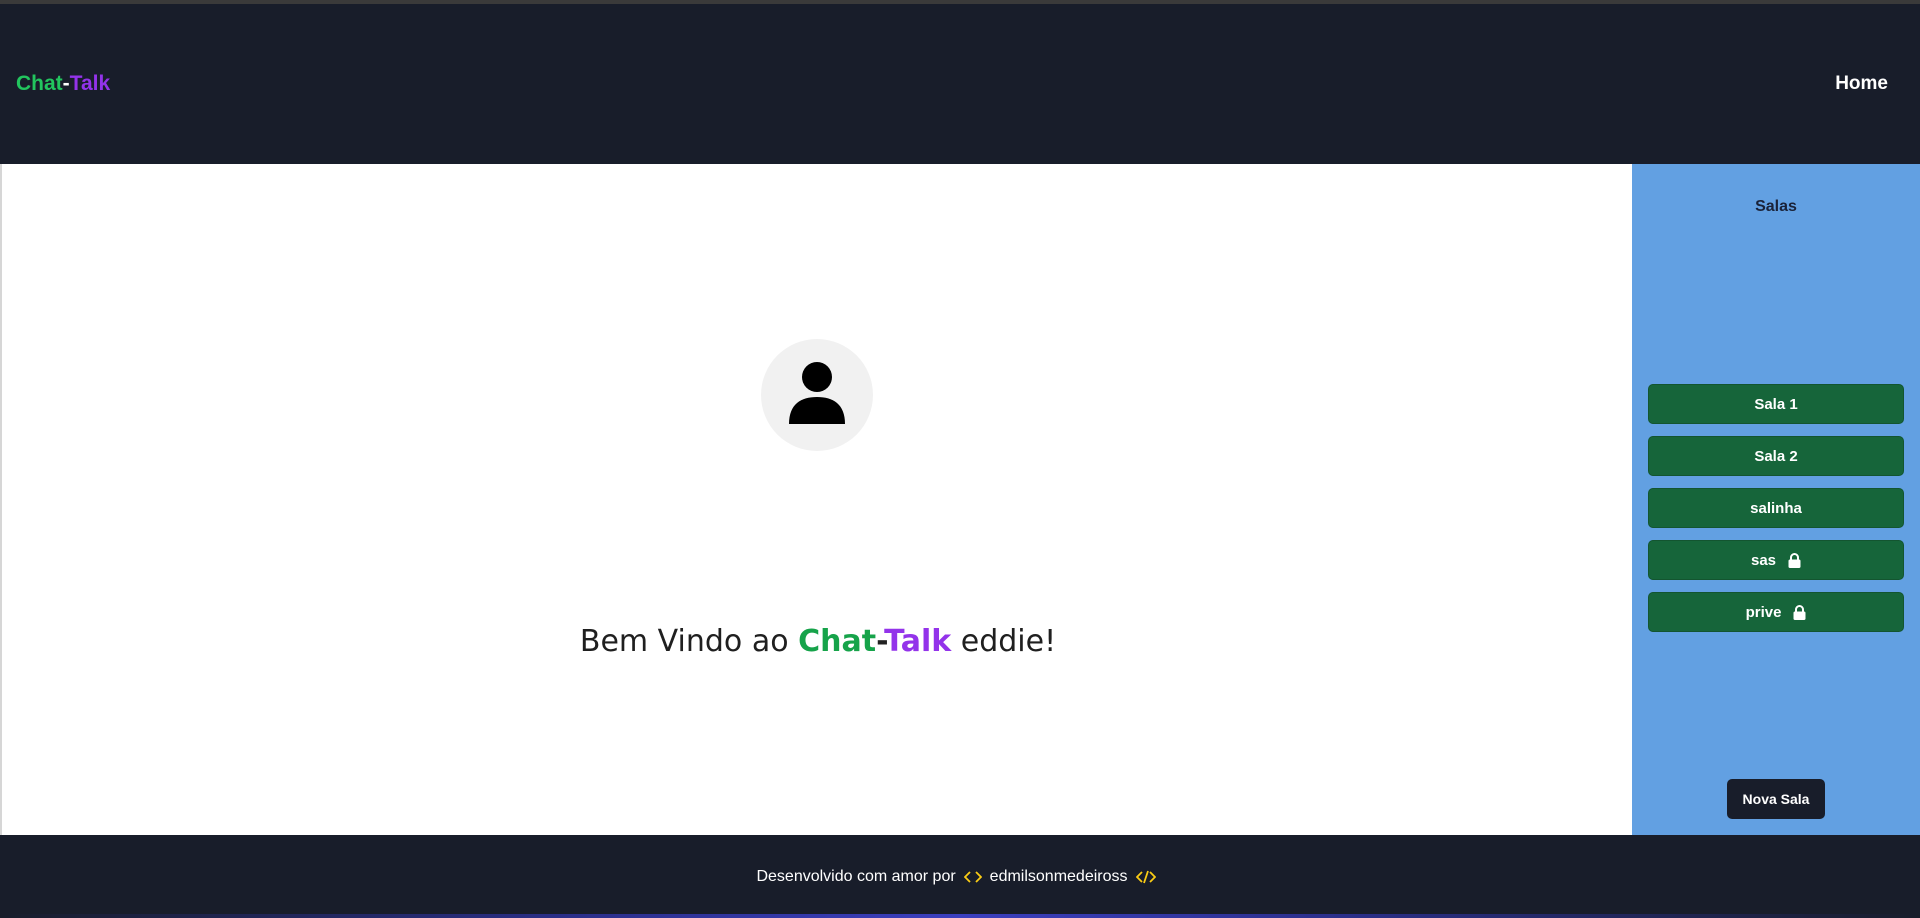 This screenshot has height=918, width=1920. What do you see at coordinates (1008, 641) in the screenshot?
I see `welcome-username: eddie!` at bounding box center [1008, 641].